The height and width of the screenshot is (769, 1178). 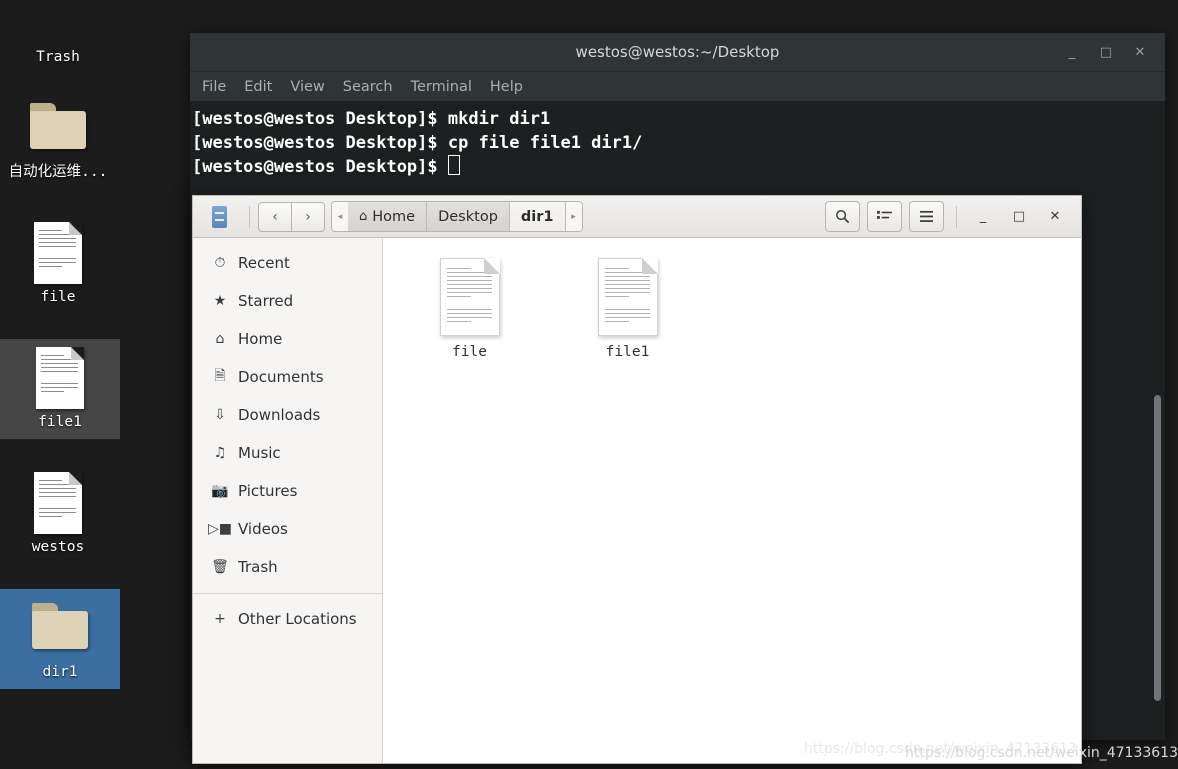 I want to click on breadcrumb-label: Home, so click(x=394, y=216).